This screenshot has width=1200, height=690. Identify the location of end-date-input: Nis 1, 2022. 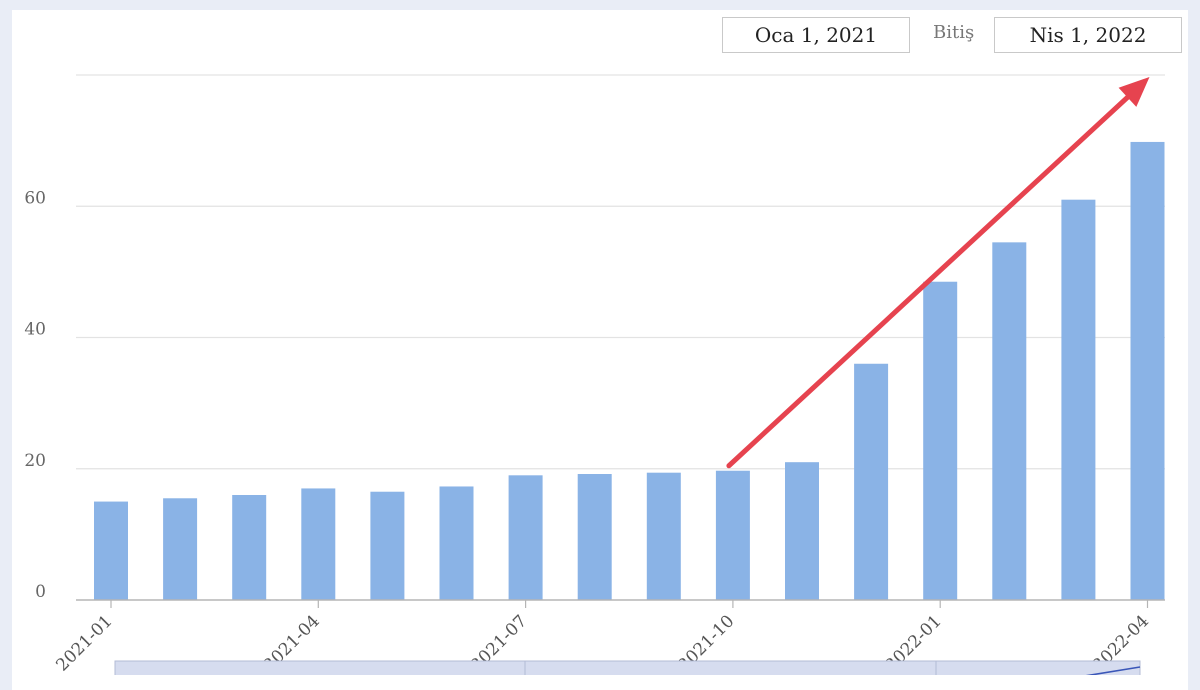
(1088, 35).